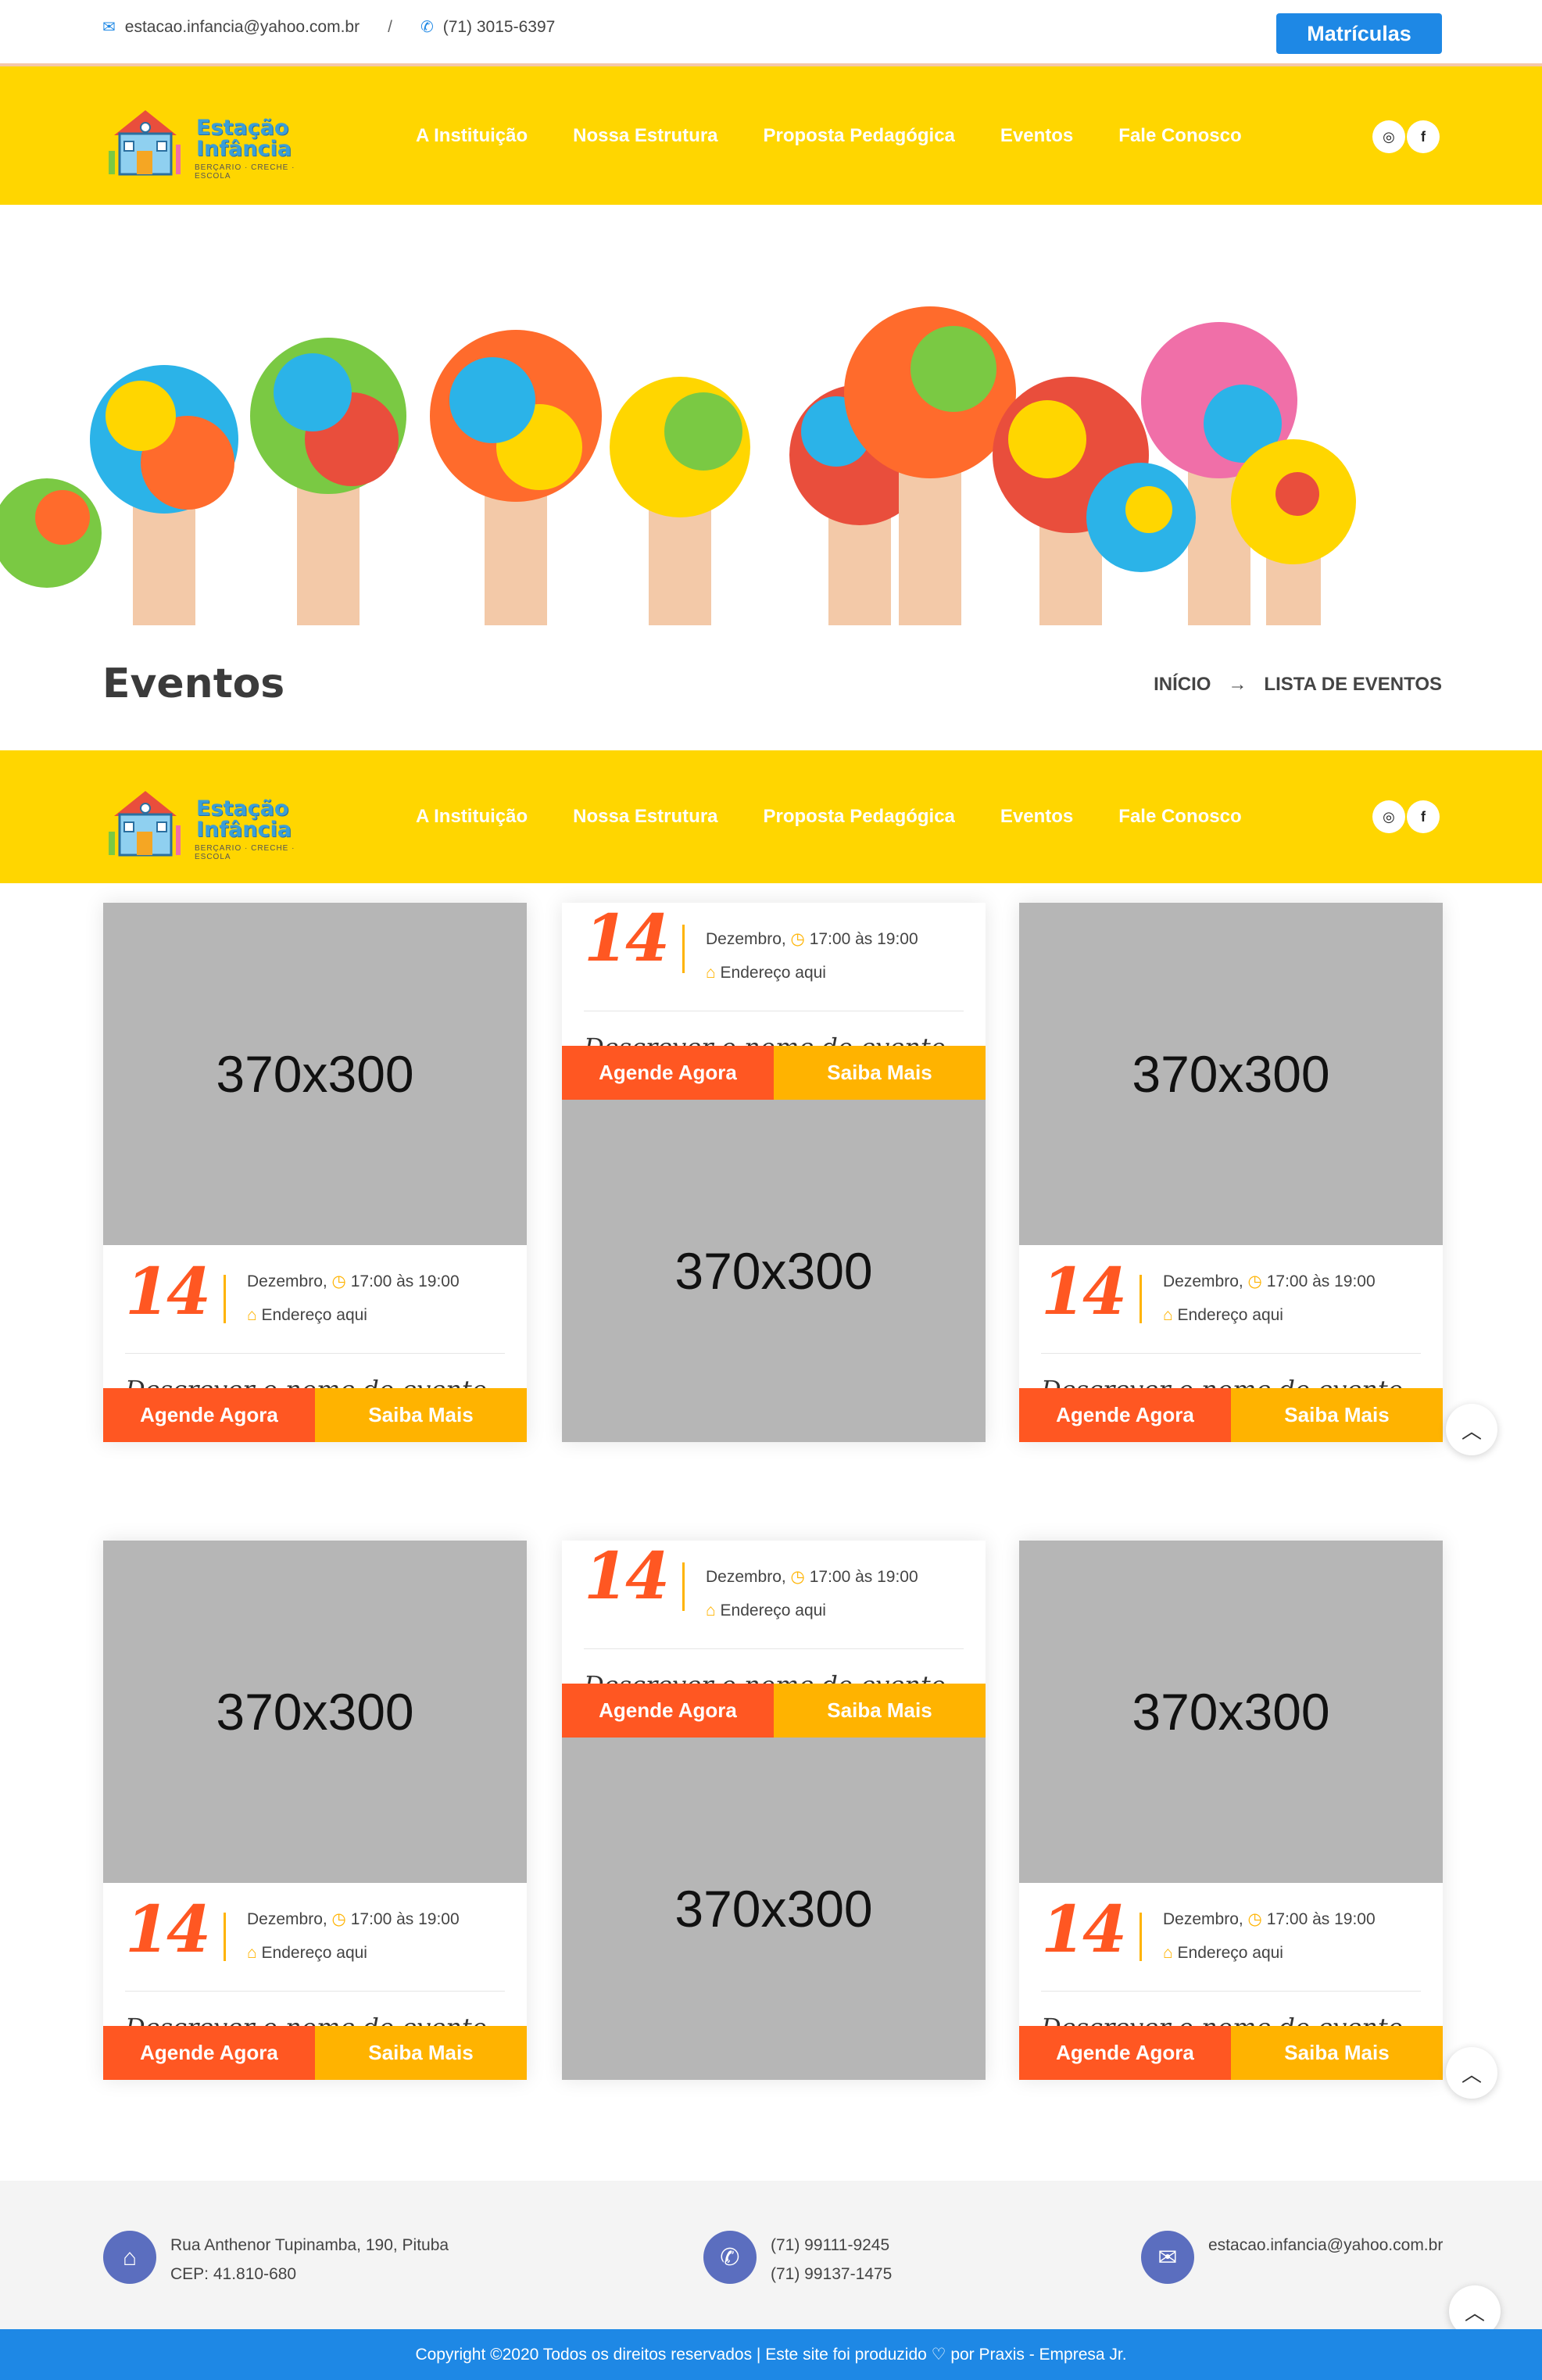  What do you see at coordinates (309, 2245) in the screenshot?
I see `footer-address-line1: Rua Anthenor Tupinamba, 190, Pituba` at bounding box center [309, 2245].